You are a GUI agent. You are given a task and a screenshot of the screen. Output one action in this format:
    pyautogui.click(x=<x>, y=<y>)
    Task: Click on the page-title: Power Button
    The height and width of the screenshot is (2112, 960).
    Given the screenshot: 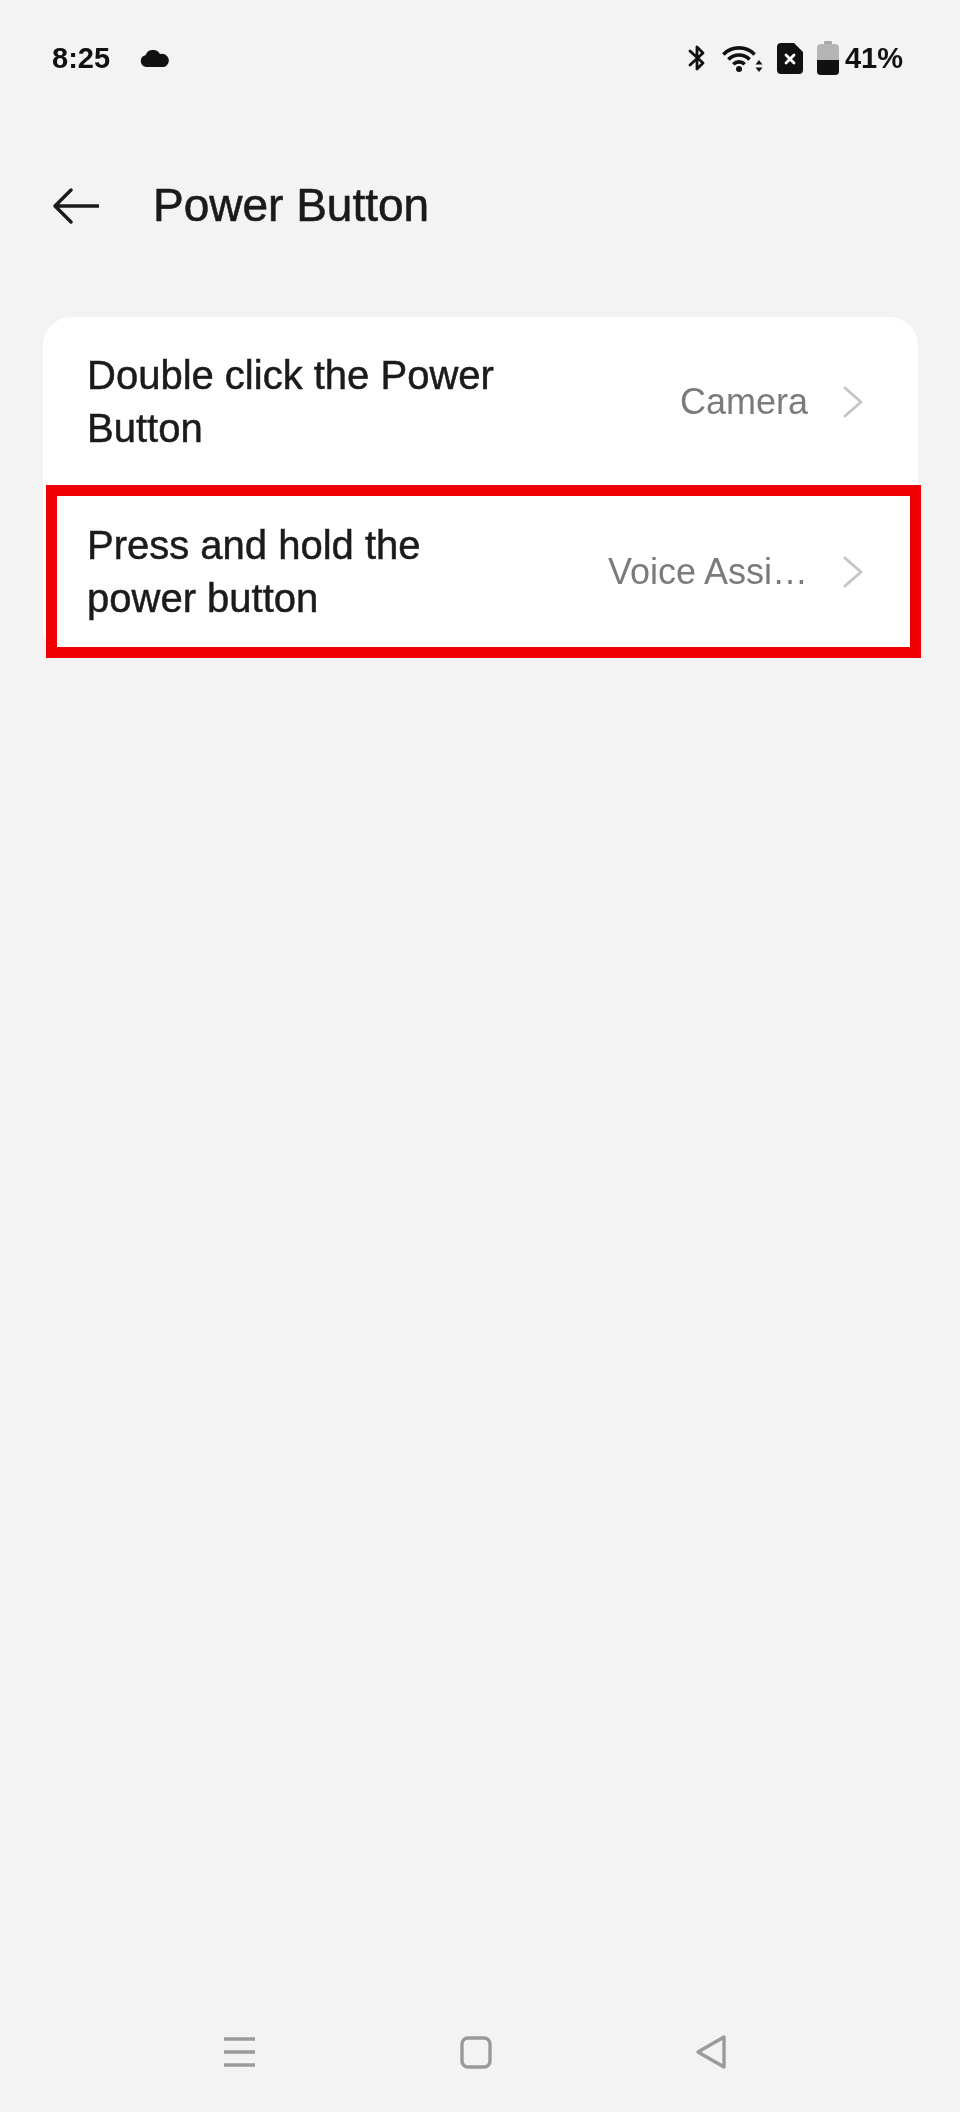 What is the action you would take?
    pyautogui.click(x=291, y=206)
    